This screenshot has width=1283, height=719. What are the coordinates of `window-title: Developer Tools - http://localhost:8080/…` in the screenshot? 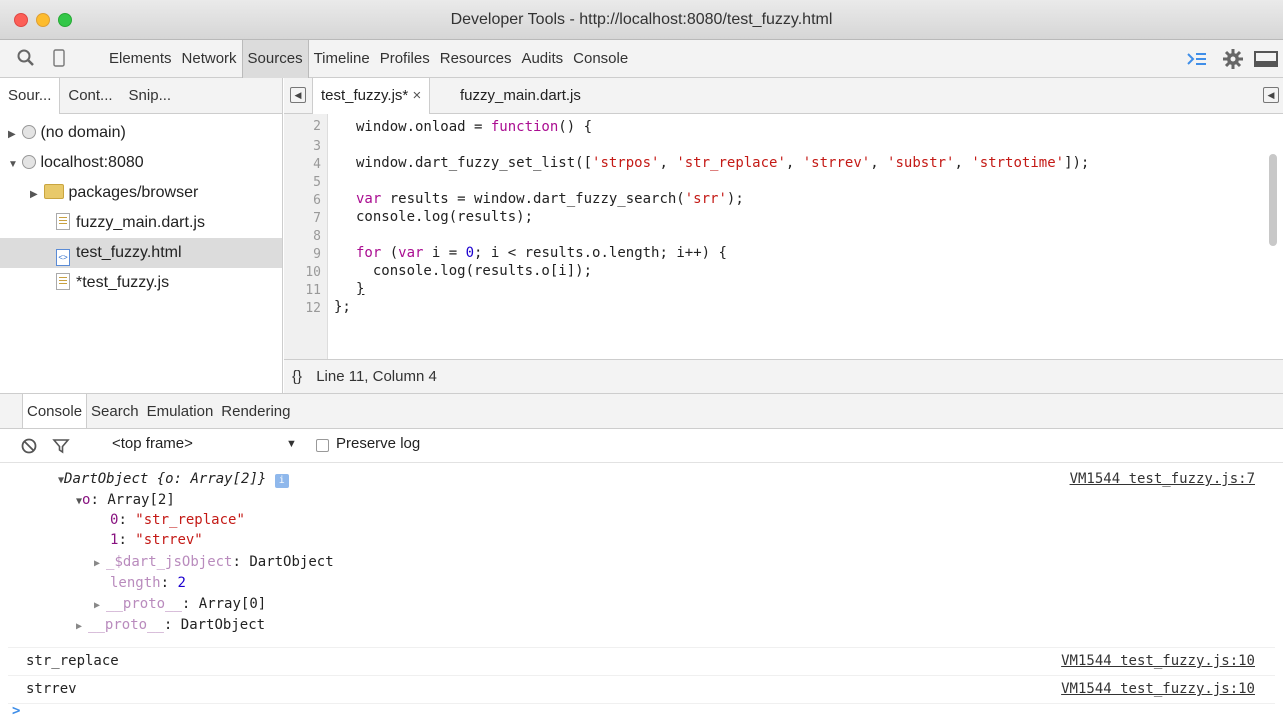 It's located at (641, 19).